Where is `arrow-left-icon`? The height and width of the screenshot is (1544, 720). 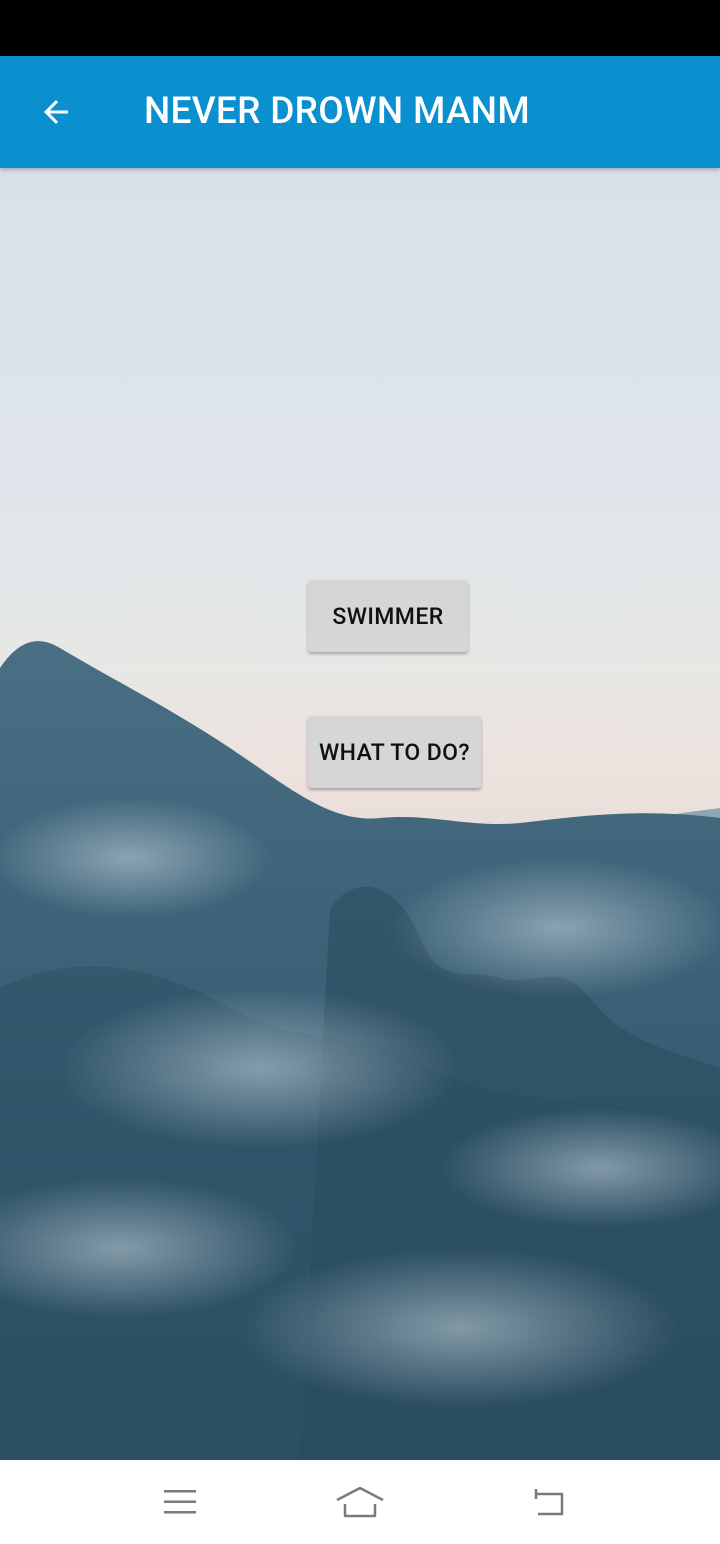 arrow-left-icon is located at coordinates (56, 112).